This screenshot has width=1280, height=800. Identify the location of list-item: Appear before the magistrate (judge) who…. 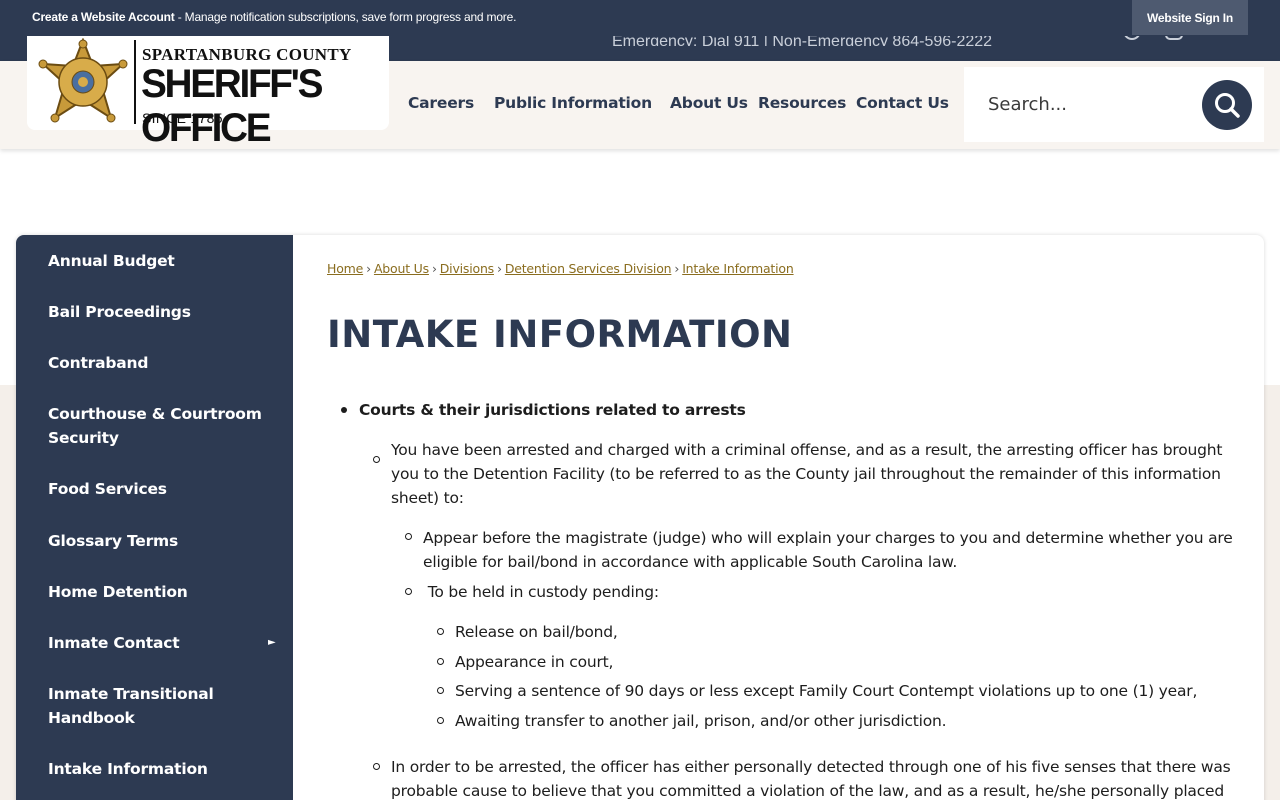
(828, 550).